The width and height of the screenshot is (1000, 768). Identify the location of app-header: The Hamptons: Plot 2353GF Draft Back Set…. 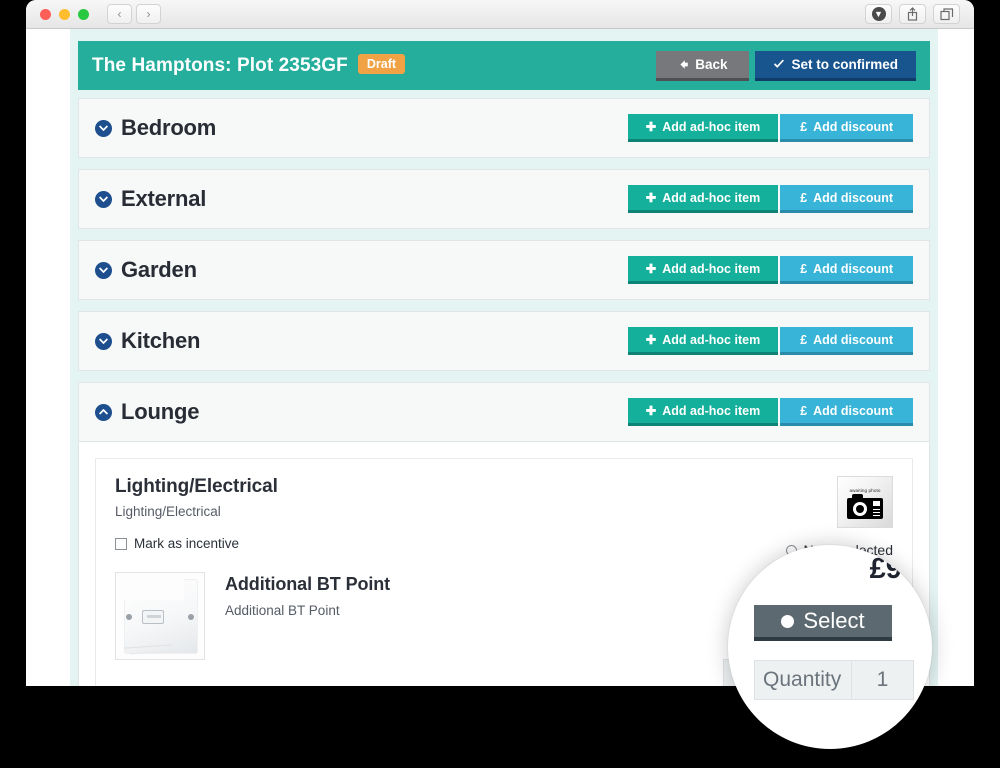
(504, 65).